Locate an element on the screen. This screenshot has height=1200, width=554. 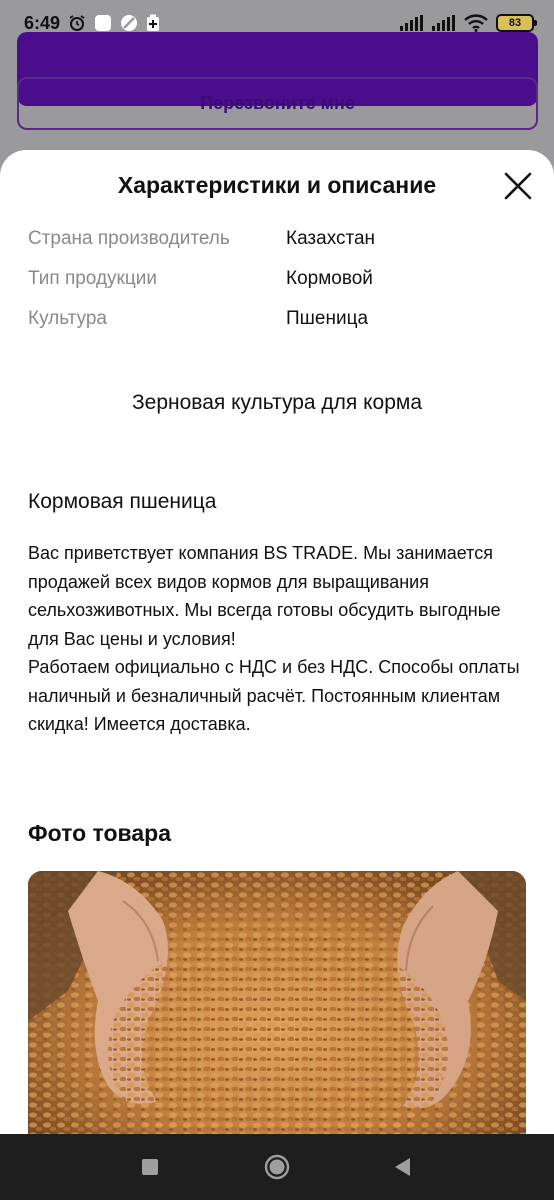
wifi-icon is located at coordinates (476, 23).